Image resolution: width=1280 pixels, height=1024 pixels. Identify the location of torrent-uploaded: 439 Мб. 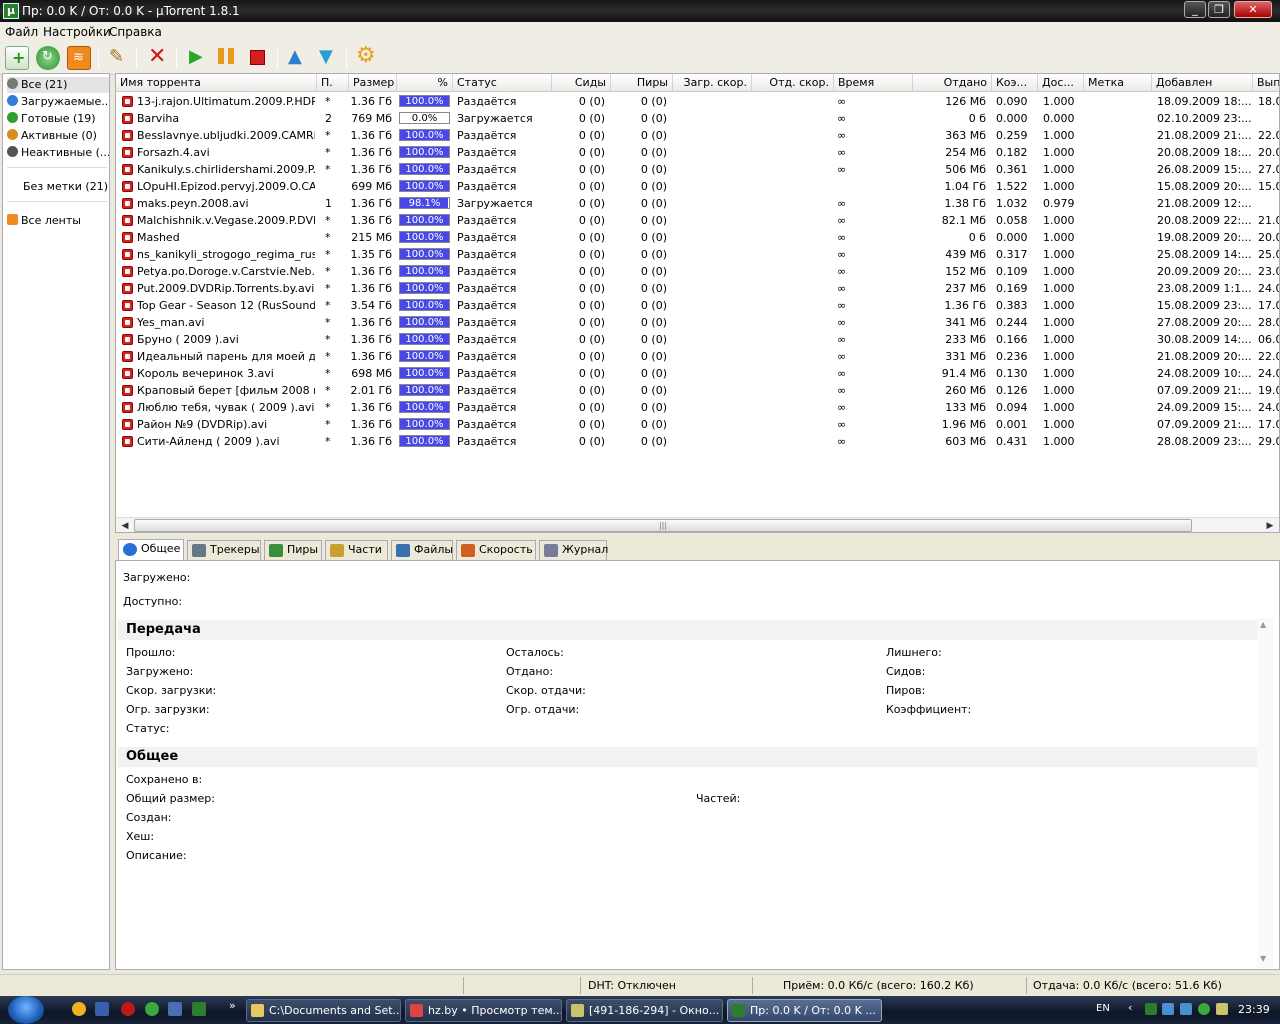
(965, 254).